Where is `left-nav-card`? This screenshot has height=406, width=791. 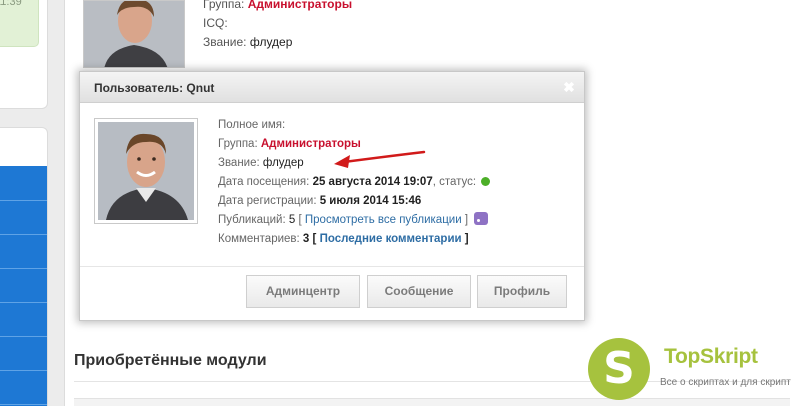 left-nav-card is located at coordinates (24, 266).